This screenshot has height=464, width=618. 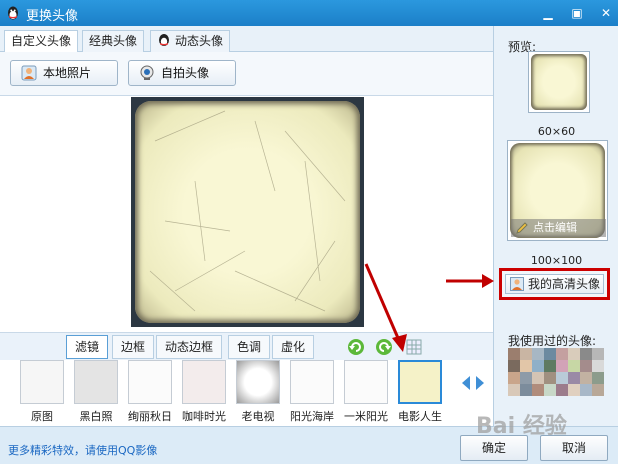 I want to click on filter-coffee: 咖啡时光, so click(x=204, y=392).